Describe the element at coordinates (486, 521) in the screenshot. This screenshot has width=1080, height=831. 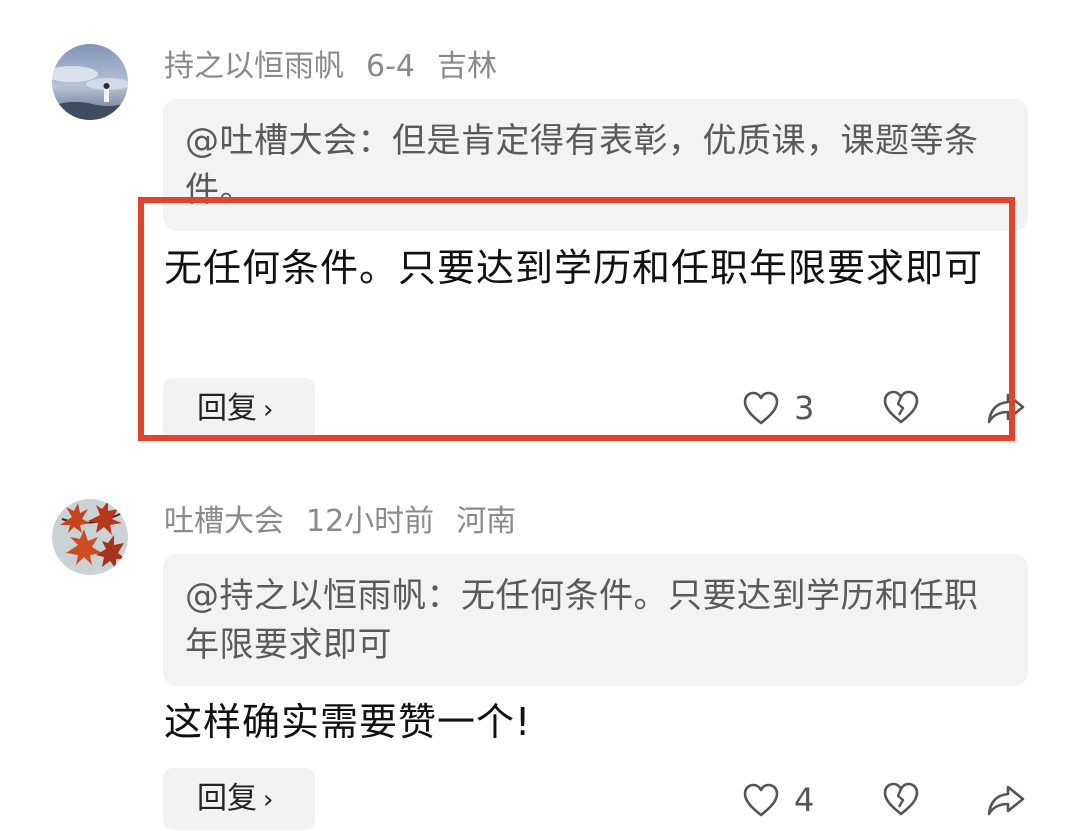
I see `comment-location: 河南` at that location.